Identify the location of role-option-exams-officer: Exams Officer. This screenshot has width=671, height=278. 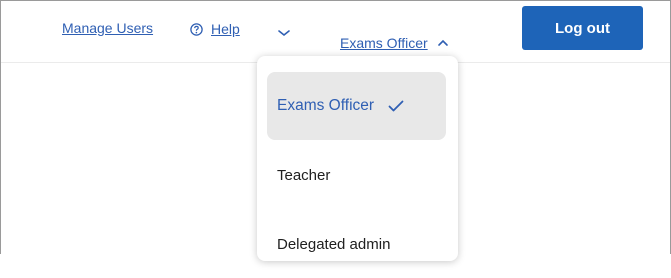
(356, 106).